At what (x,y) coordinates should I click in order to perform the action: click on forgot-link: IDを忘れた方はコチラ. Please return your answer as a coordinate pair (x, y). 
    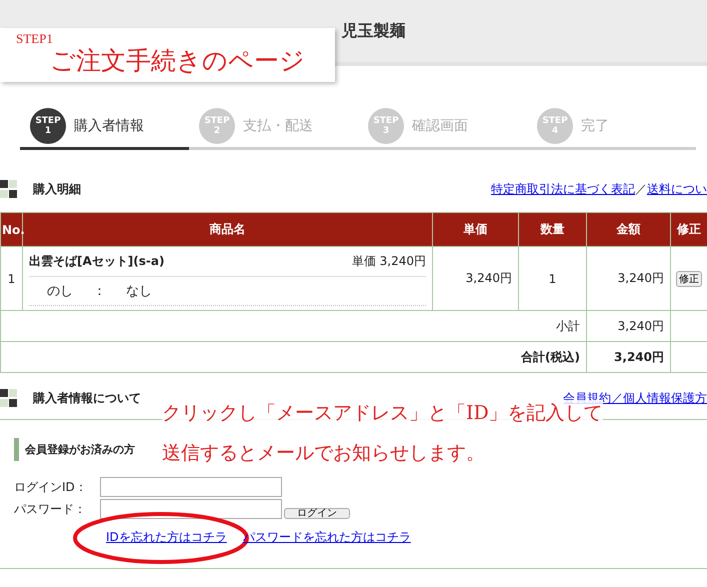
    Looking at the image, I should click on (166, 537).